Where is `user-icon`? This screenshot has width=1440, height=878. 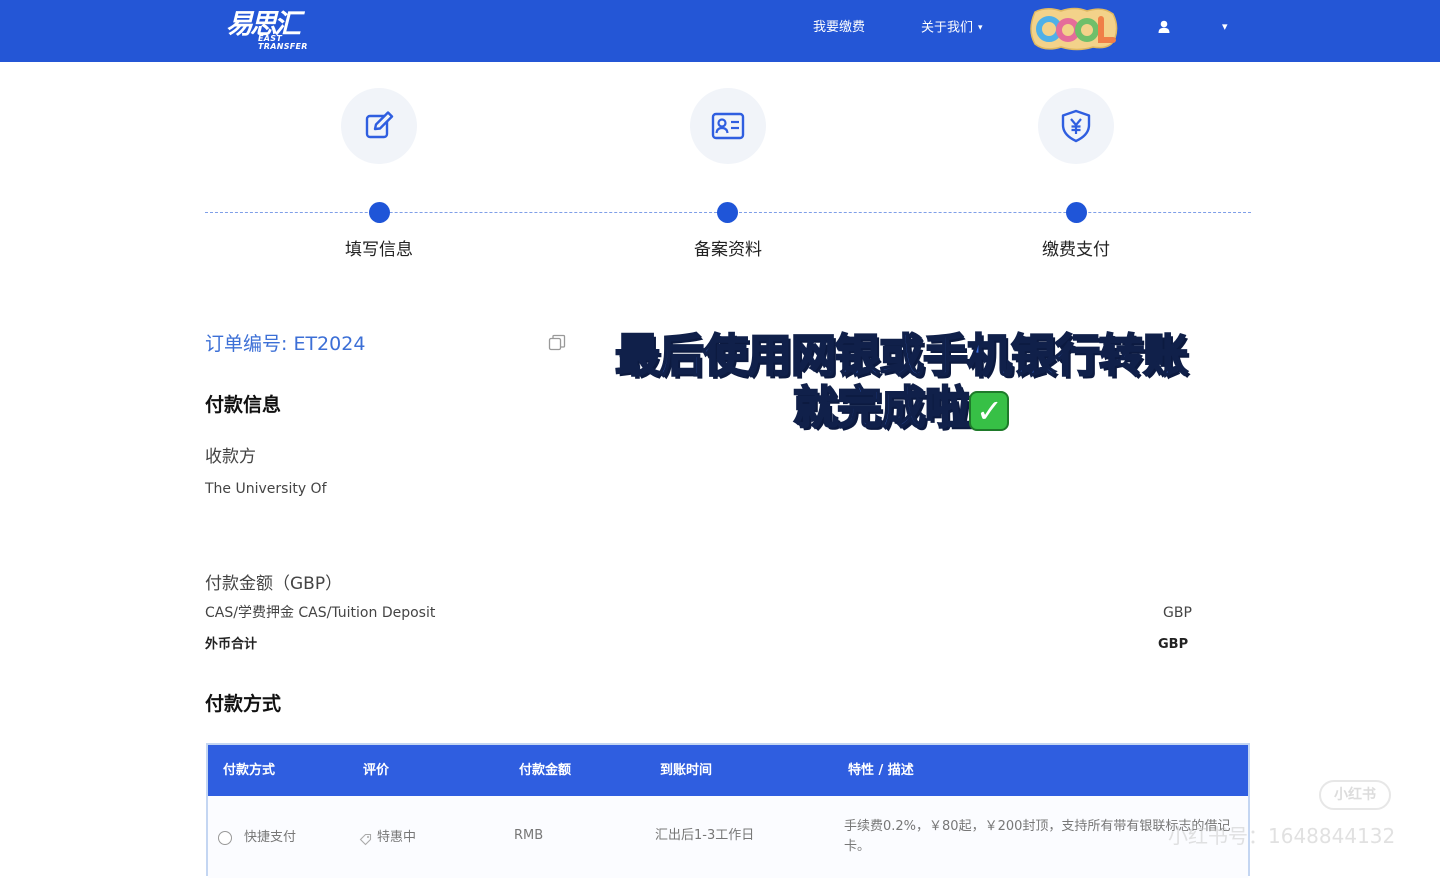
user-icon is located at coordinates (1164, 27).